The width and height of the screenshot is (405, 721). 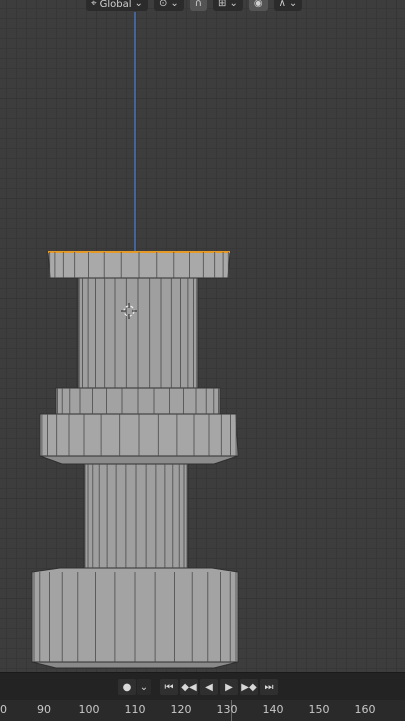 I want to click on keyframe-button: ●, so click(x=127, y=687).